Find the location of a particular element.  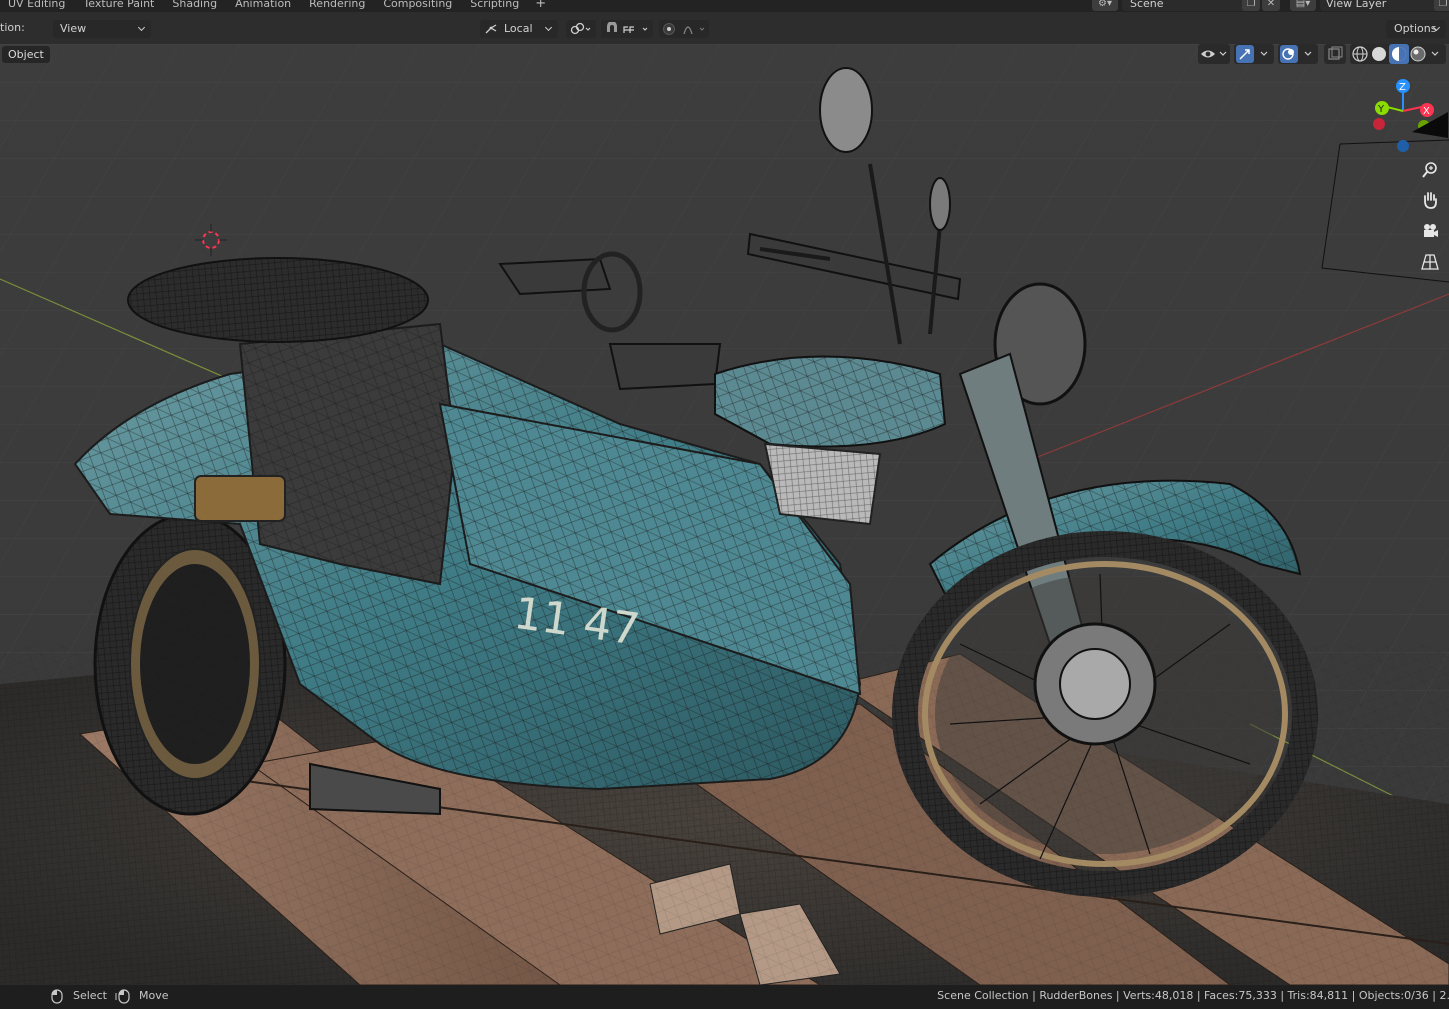

mouse-left-icon is located at coordinates (57, 996).